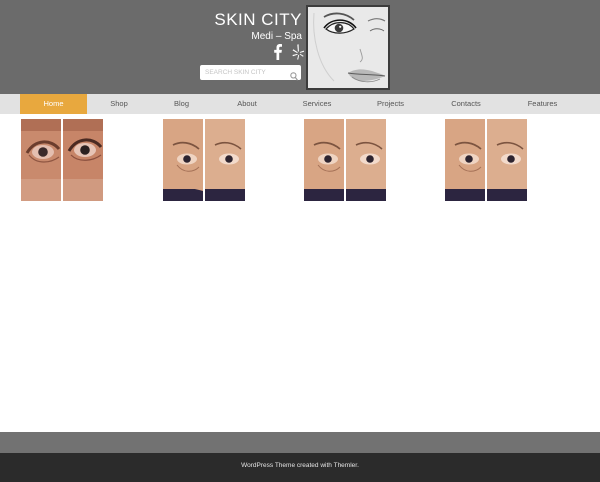 This screenshot has width=600, height=482. Describe the element at coordinates (298, 51) in the screenshot. I see `yelp-icon` at that location.